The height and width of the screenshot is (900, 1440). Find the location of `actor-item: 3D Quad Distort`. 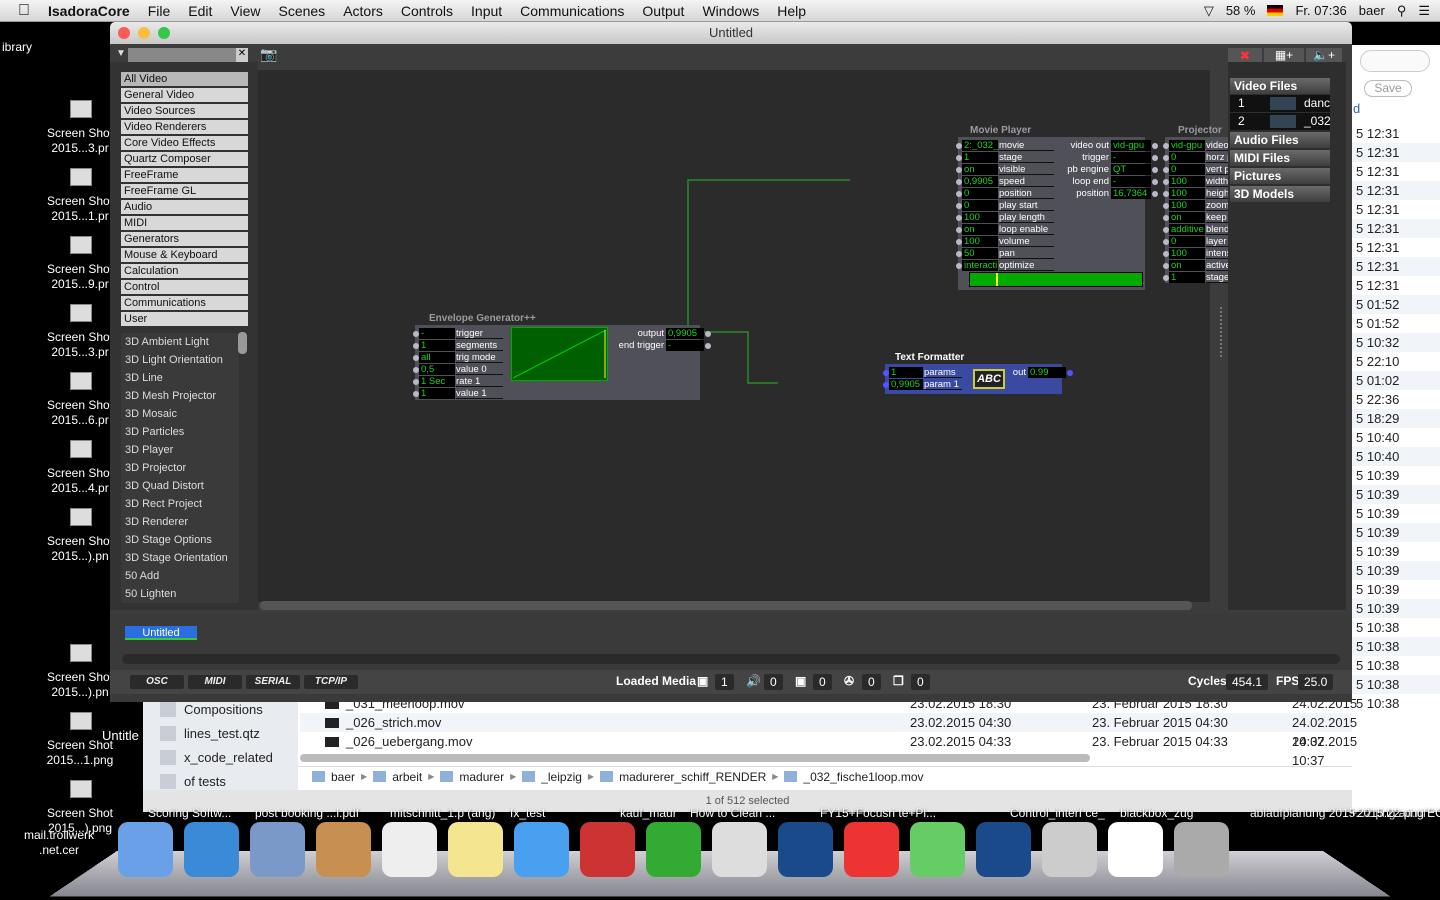

actor-item: 3D Quad Distort is located at coordinates (180, 486).